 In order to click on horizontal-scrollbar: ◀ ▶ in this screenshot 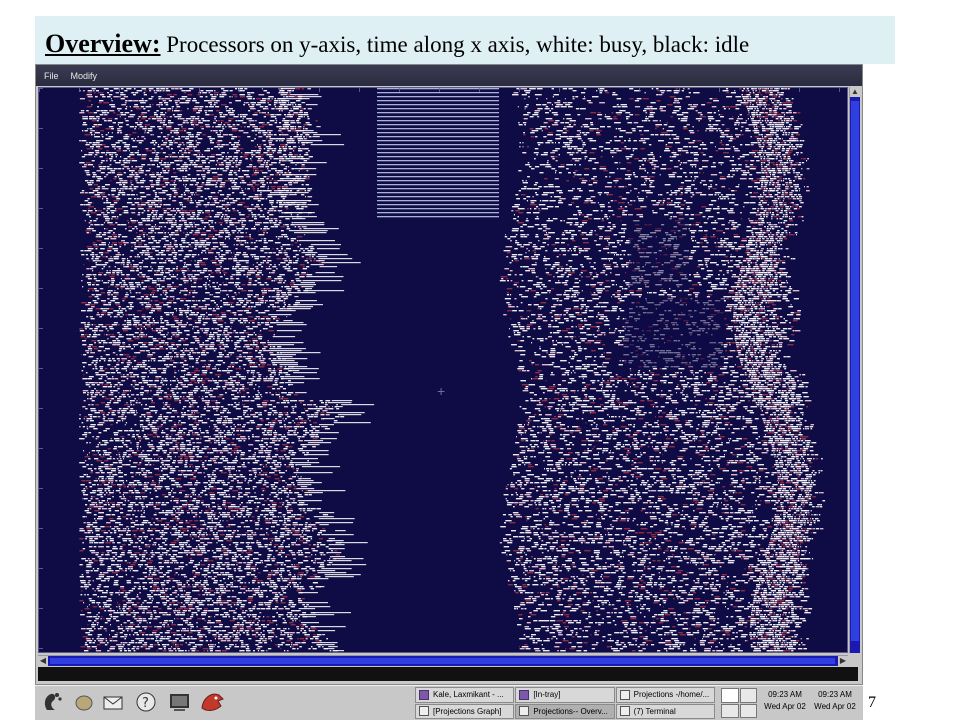, I will do `click(443, 660)`.